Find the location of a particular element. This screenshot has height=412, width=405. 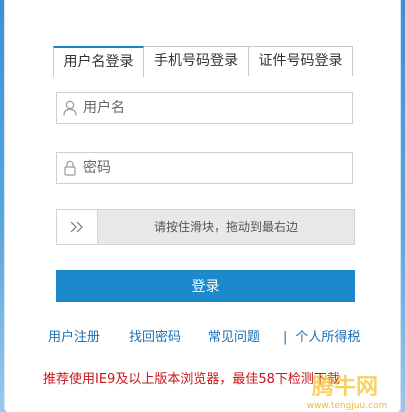

username-input is located at coordinates (217, 108).